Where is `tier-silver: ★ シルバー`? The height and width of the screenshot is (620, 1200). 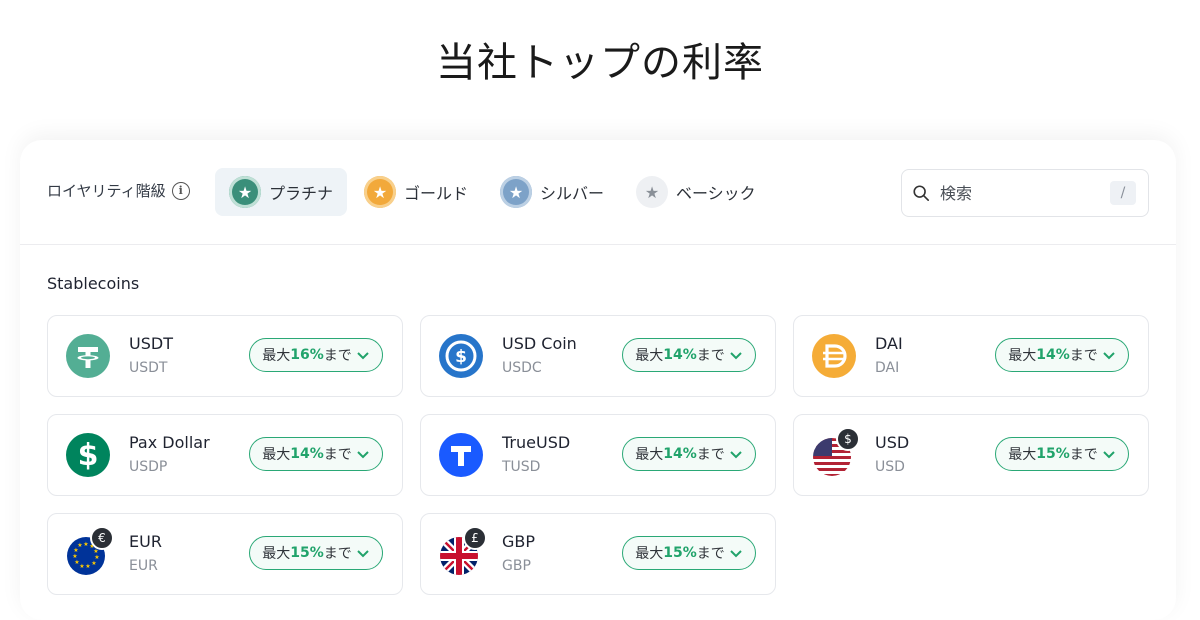
tier-silver: ★ シルバー is located at coordinates (552, 192).